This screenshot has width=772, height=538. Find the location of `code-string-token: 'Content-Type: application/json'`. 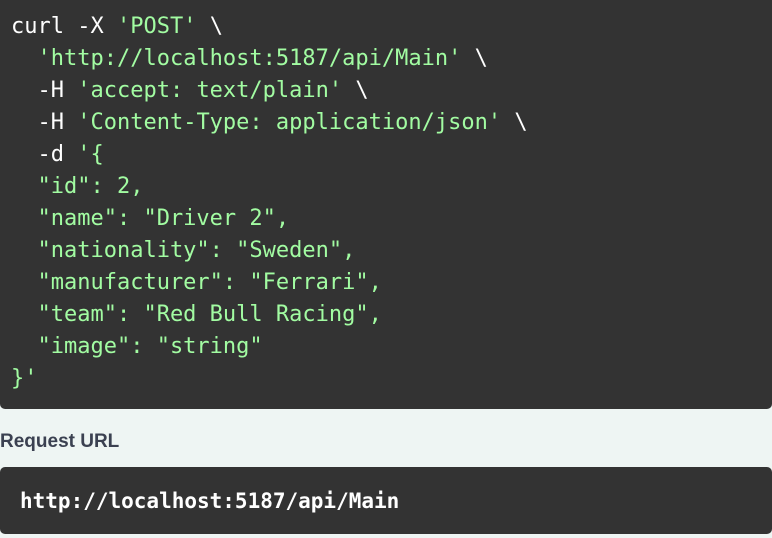

code-string-token: 'Content-Type: application/json' is located at coordinates (289, 122).